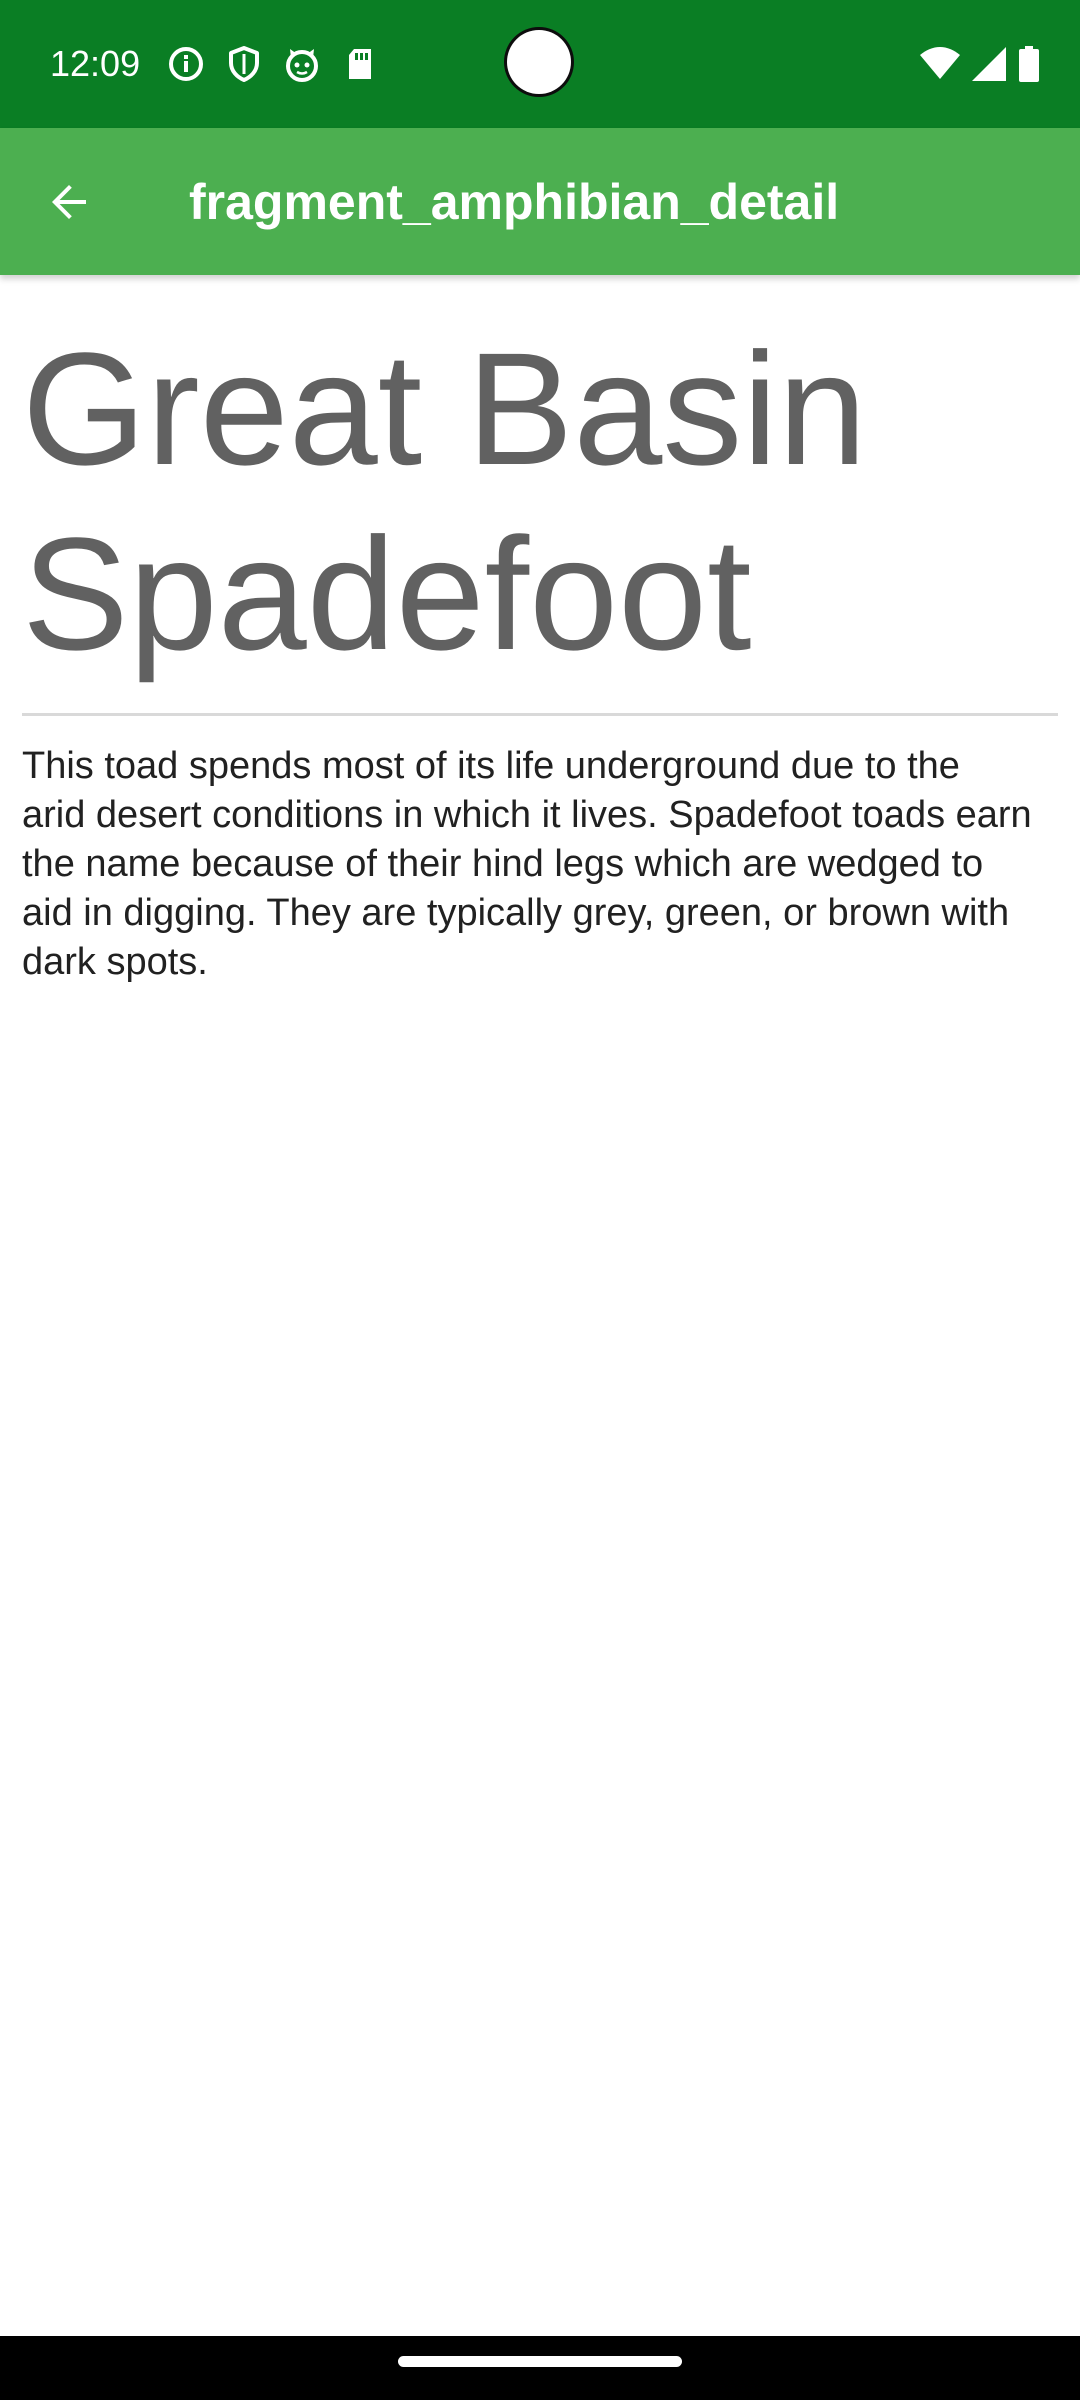  What do you see at coordinates (1029, 64) in the screenshot?
I see `battery-icon` at bounding box center [1029, 64].